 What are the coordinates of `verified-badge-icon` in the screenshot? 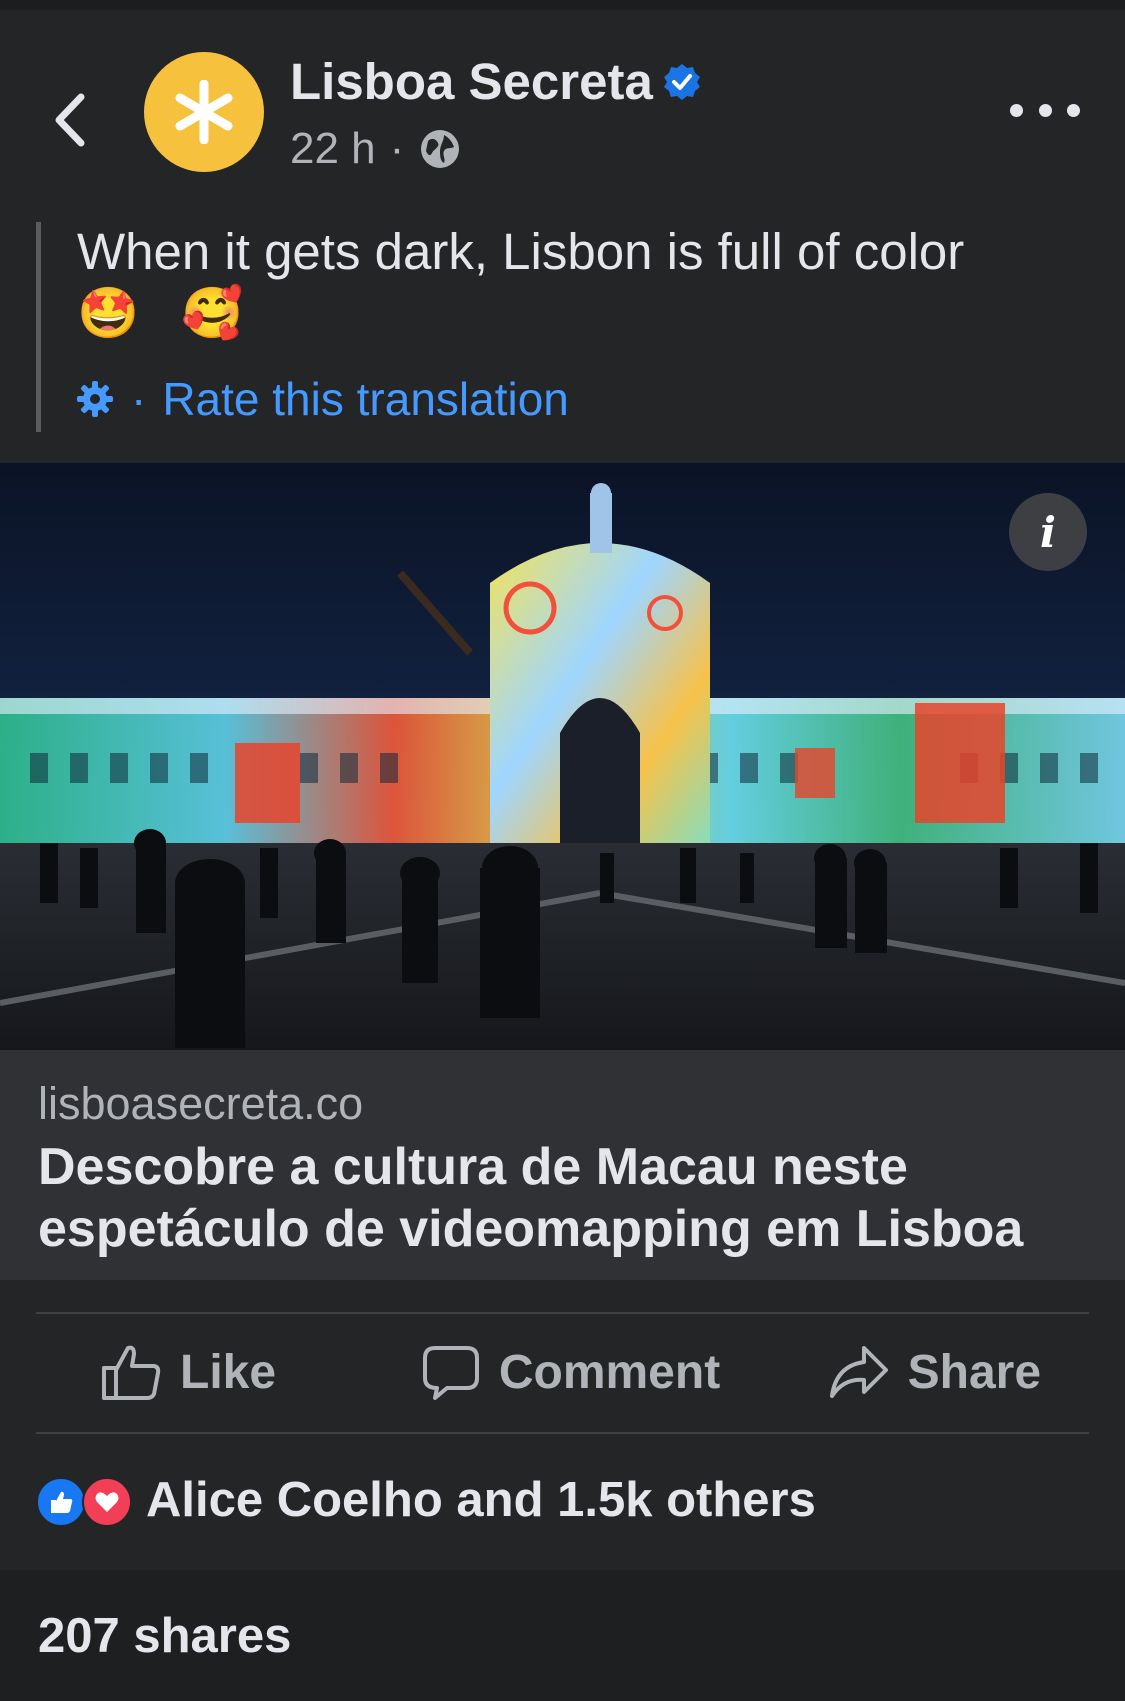 It's located at (681, 81).